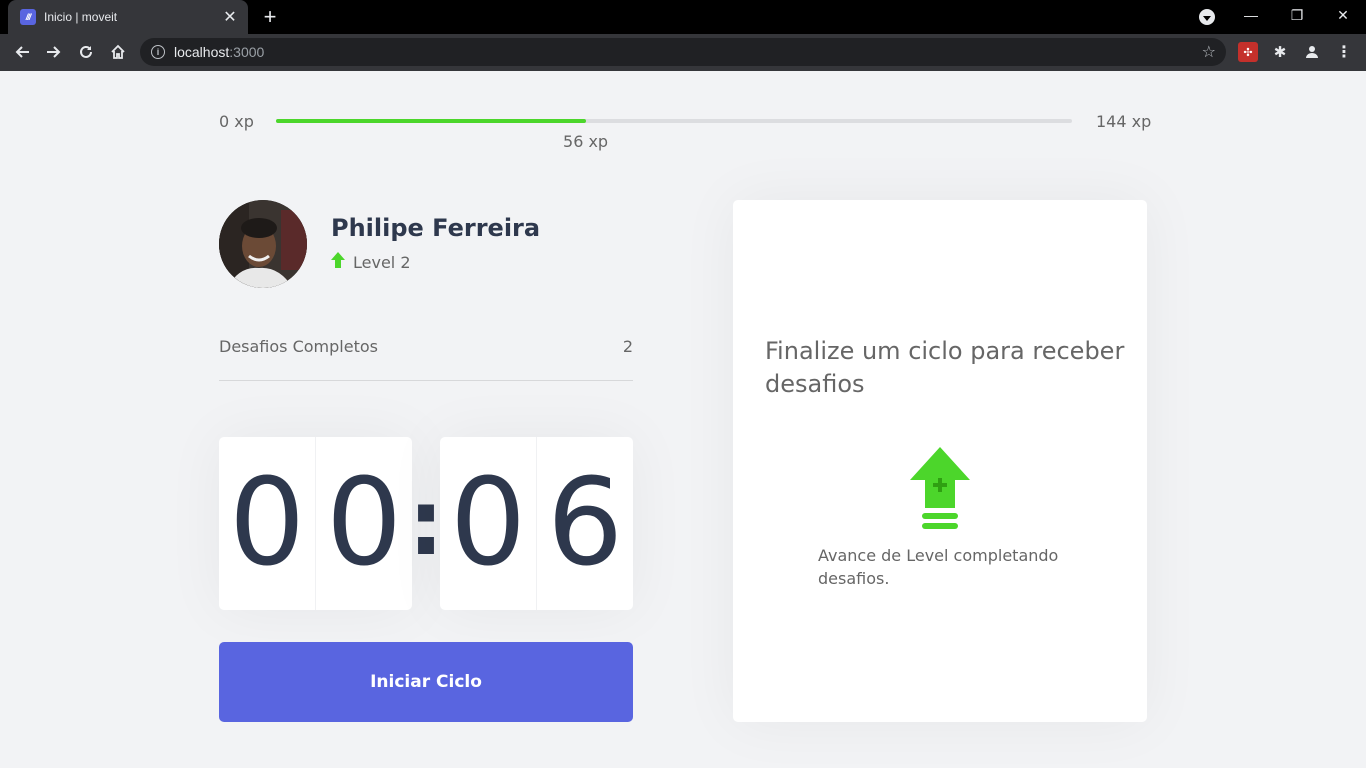 This screenshot has height=768, width=1366. Describe the element at coordinates (1297, 15) in the screenshot. I see `restore-window-icon: ❐` at that location.